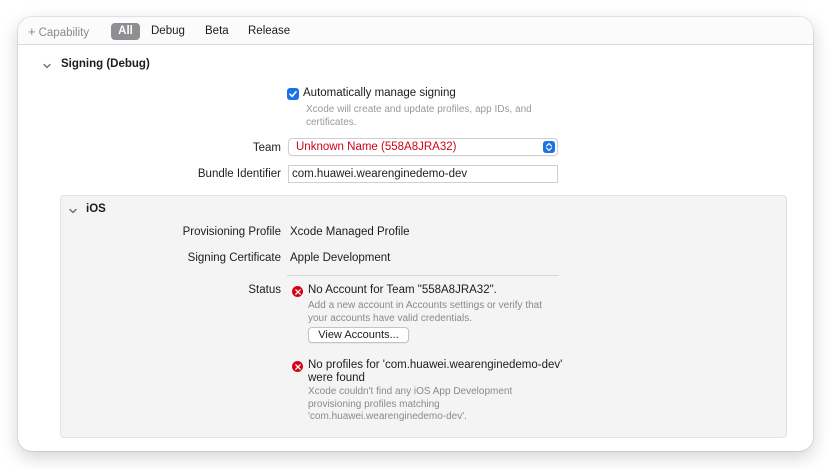 Image resolution: width=831 pixels, height=469 pixels. I want to click on team-selected-value: Unknown Name (558A8JRA32), so click(376, 147).